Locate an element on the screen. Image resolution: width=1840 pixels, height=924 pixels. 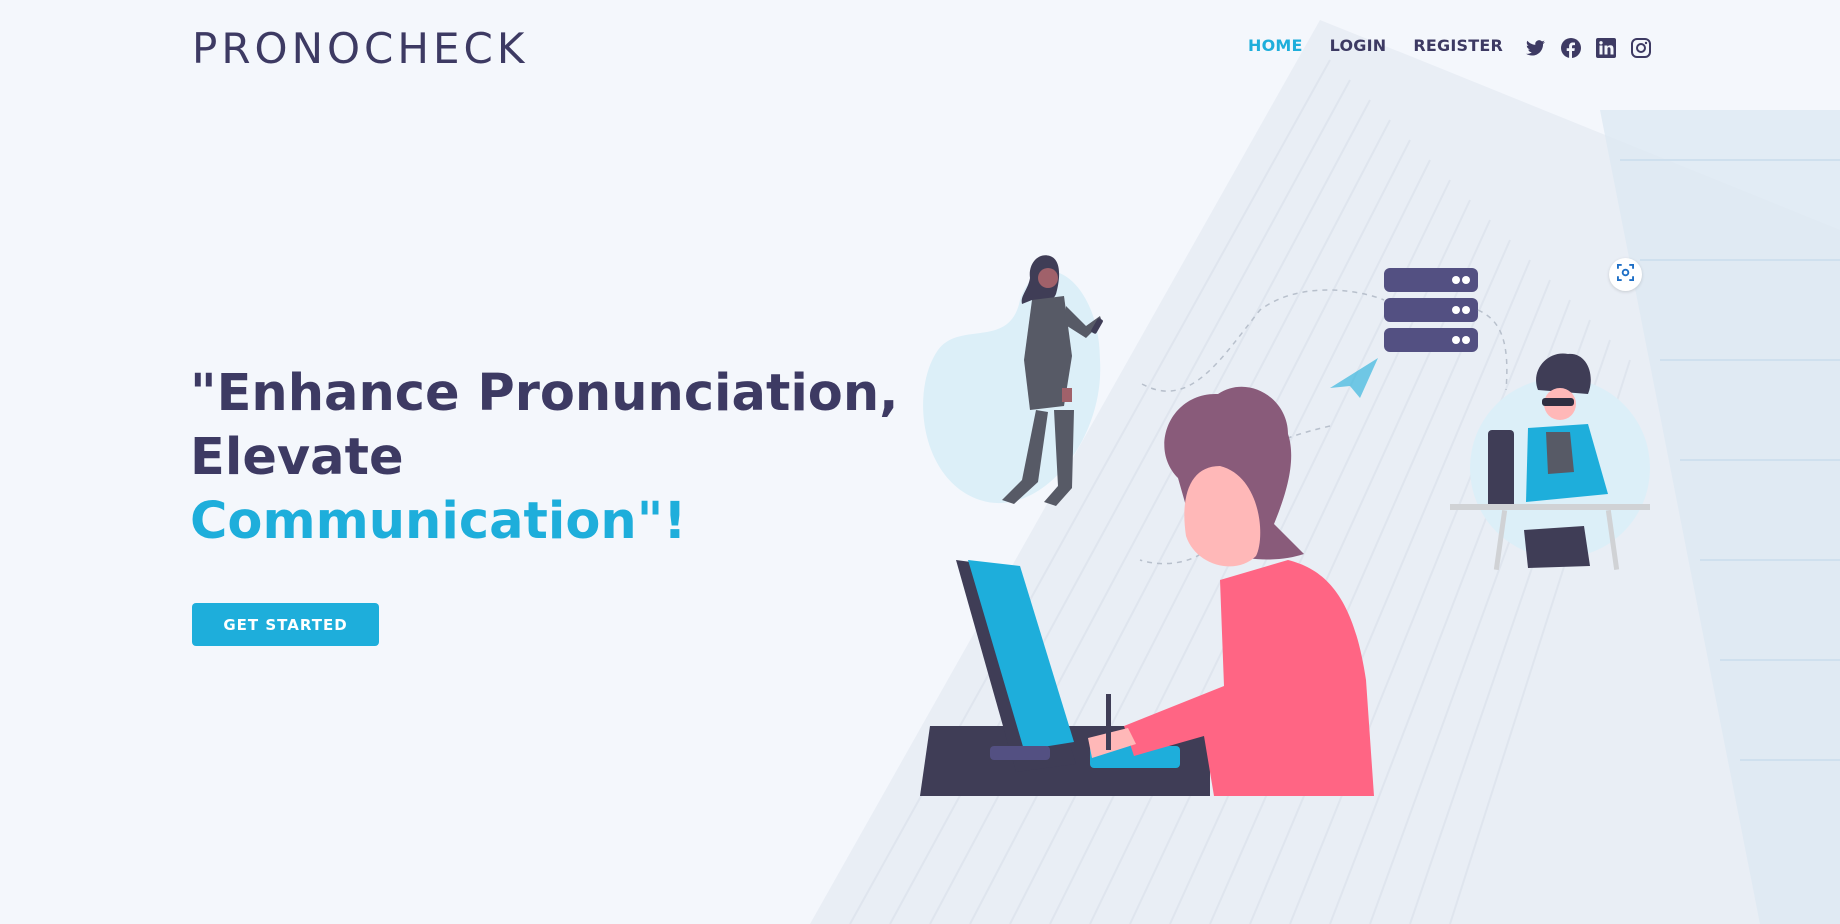
blob-shape is located at coordinates (1012, 387).